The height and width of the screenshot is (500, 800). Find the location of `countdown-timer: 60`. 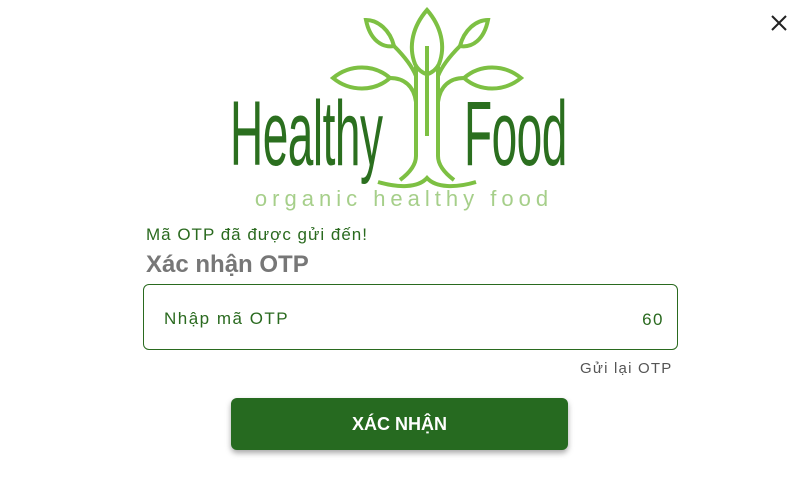

countdown-timer: 60 is located at coordinates (653, 319).